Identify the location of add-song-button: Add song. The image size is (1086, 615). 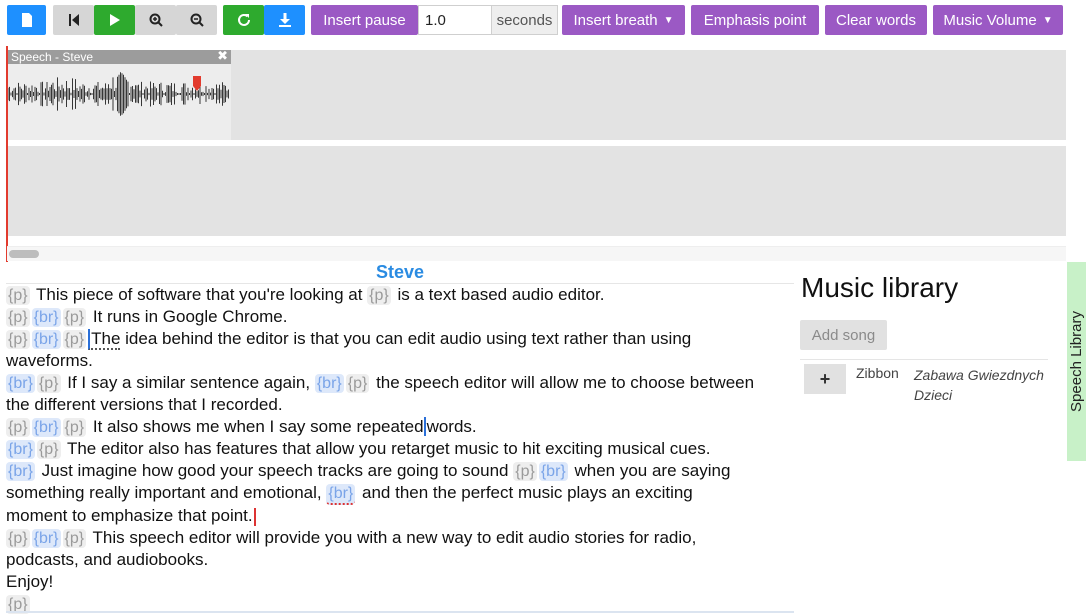
(843, 335).